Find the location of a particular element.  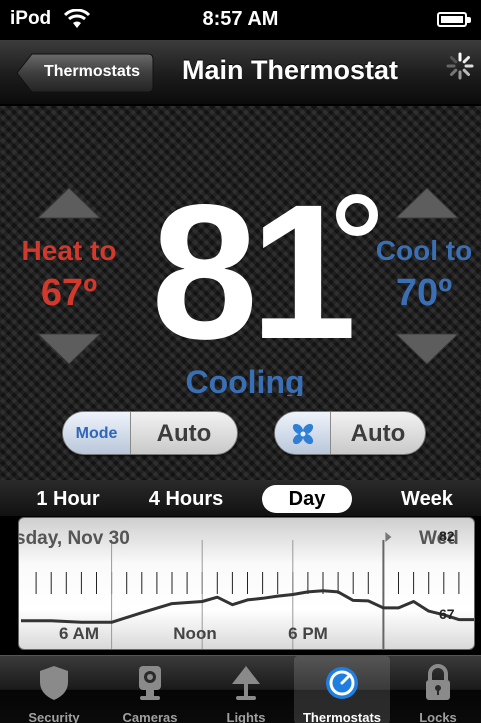

fan-button: Auto is located at coordinates (350, 433).